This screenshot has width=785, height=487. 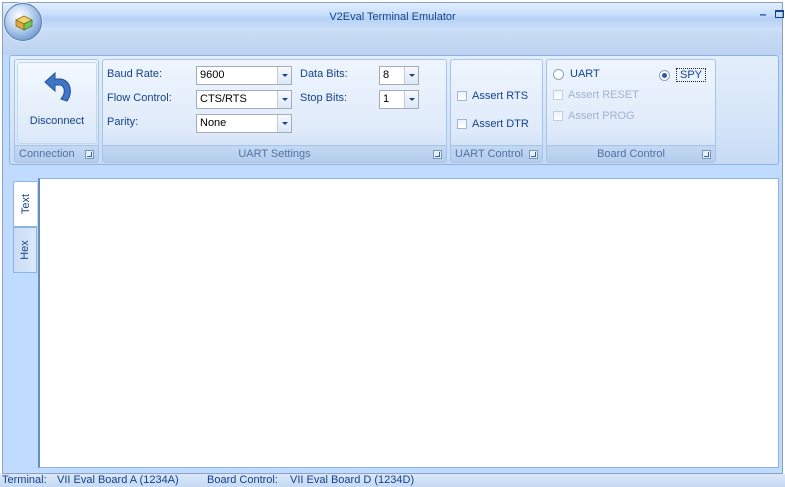 What do you see at coordinates (601, 116) in the screenshot?
I see `assert-prog-label: Assert PROG` at bounding box center [601, 116].